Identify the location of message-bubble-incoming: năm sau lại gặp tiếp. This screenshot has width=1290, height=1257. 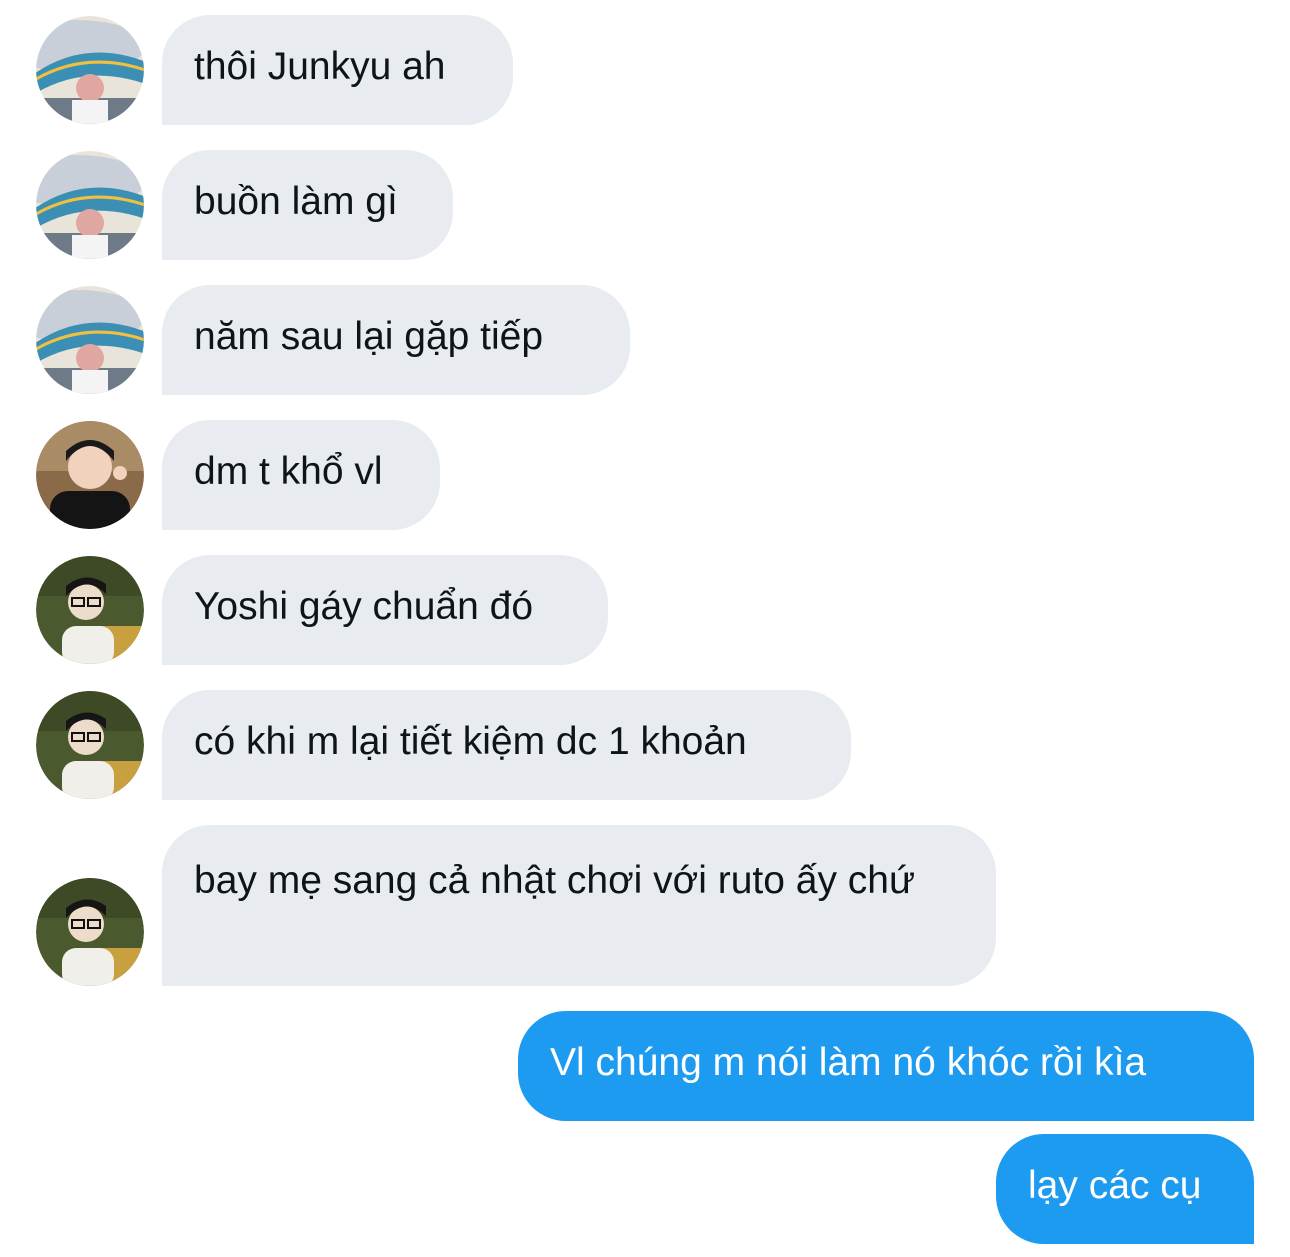
(396, 340).